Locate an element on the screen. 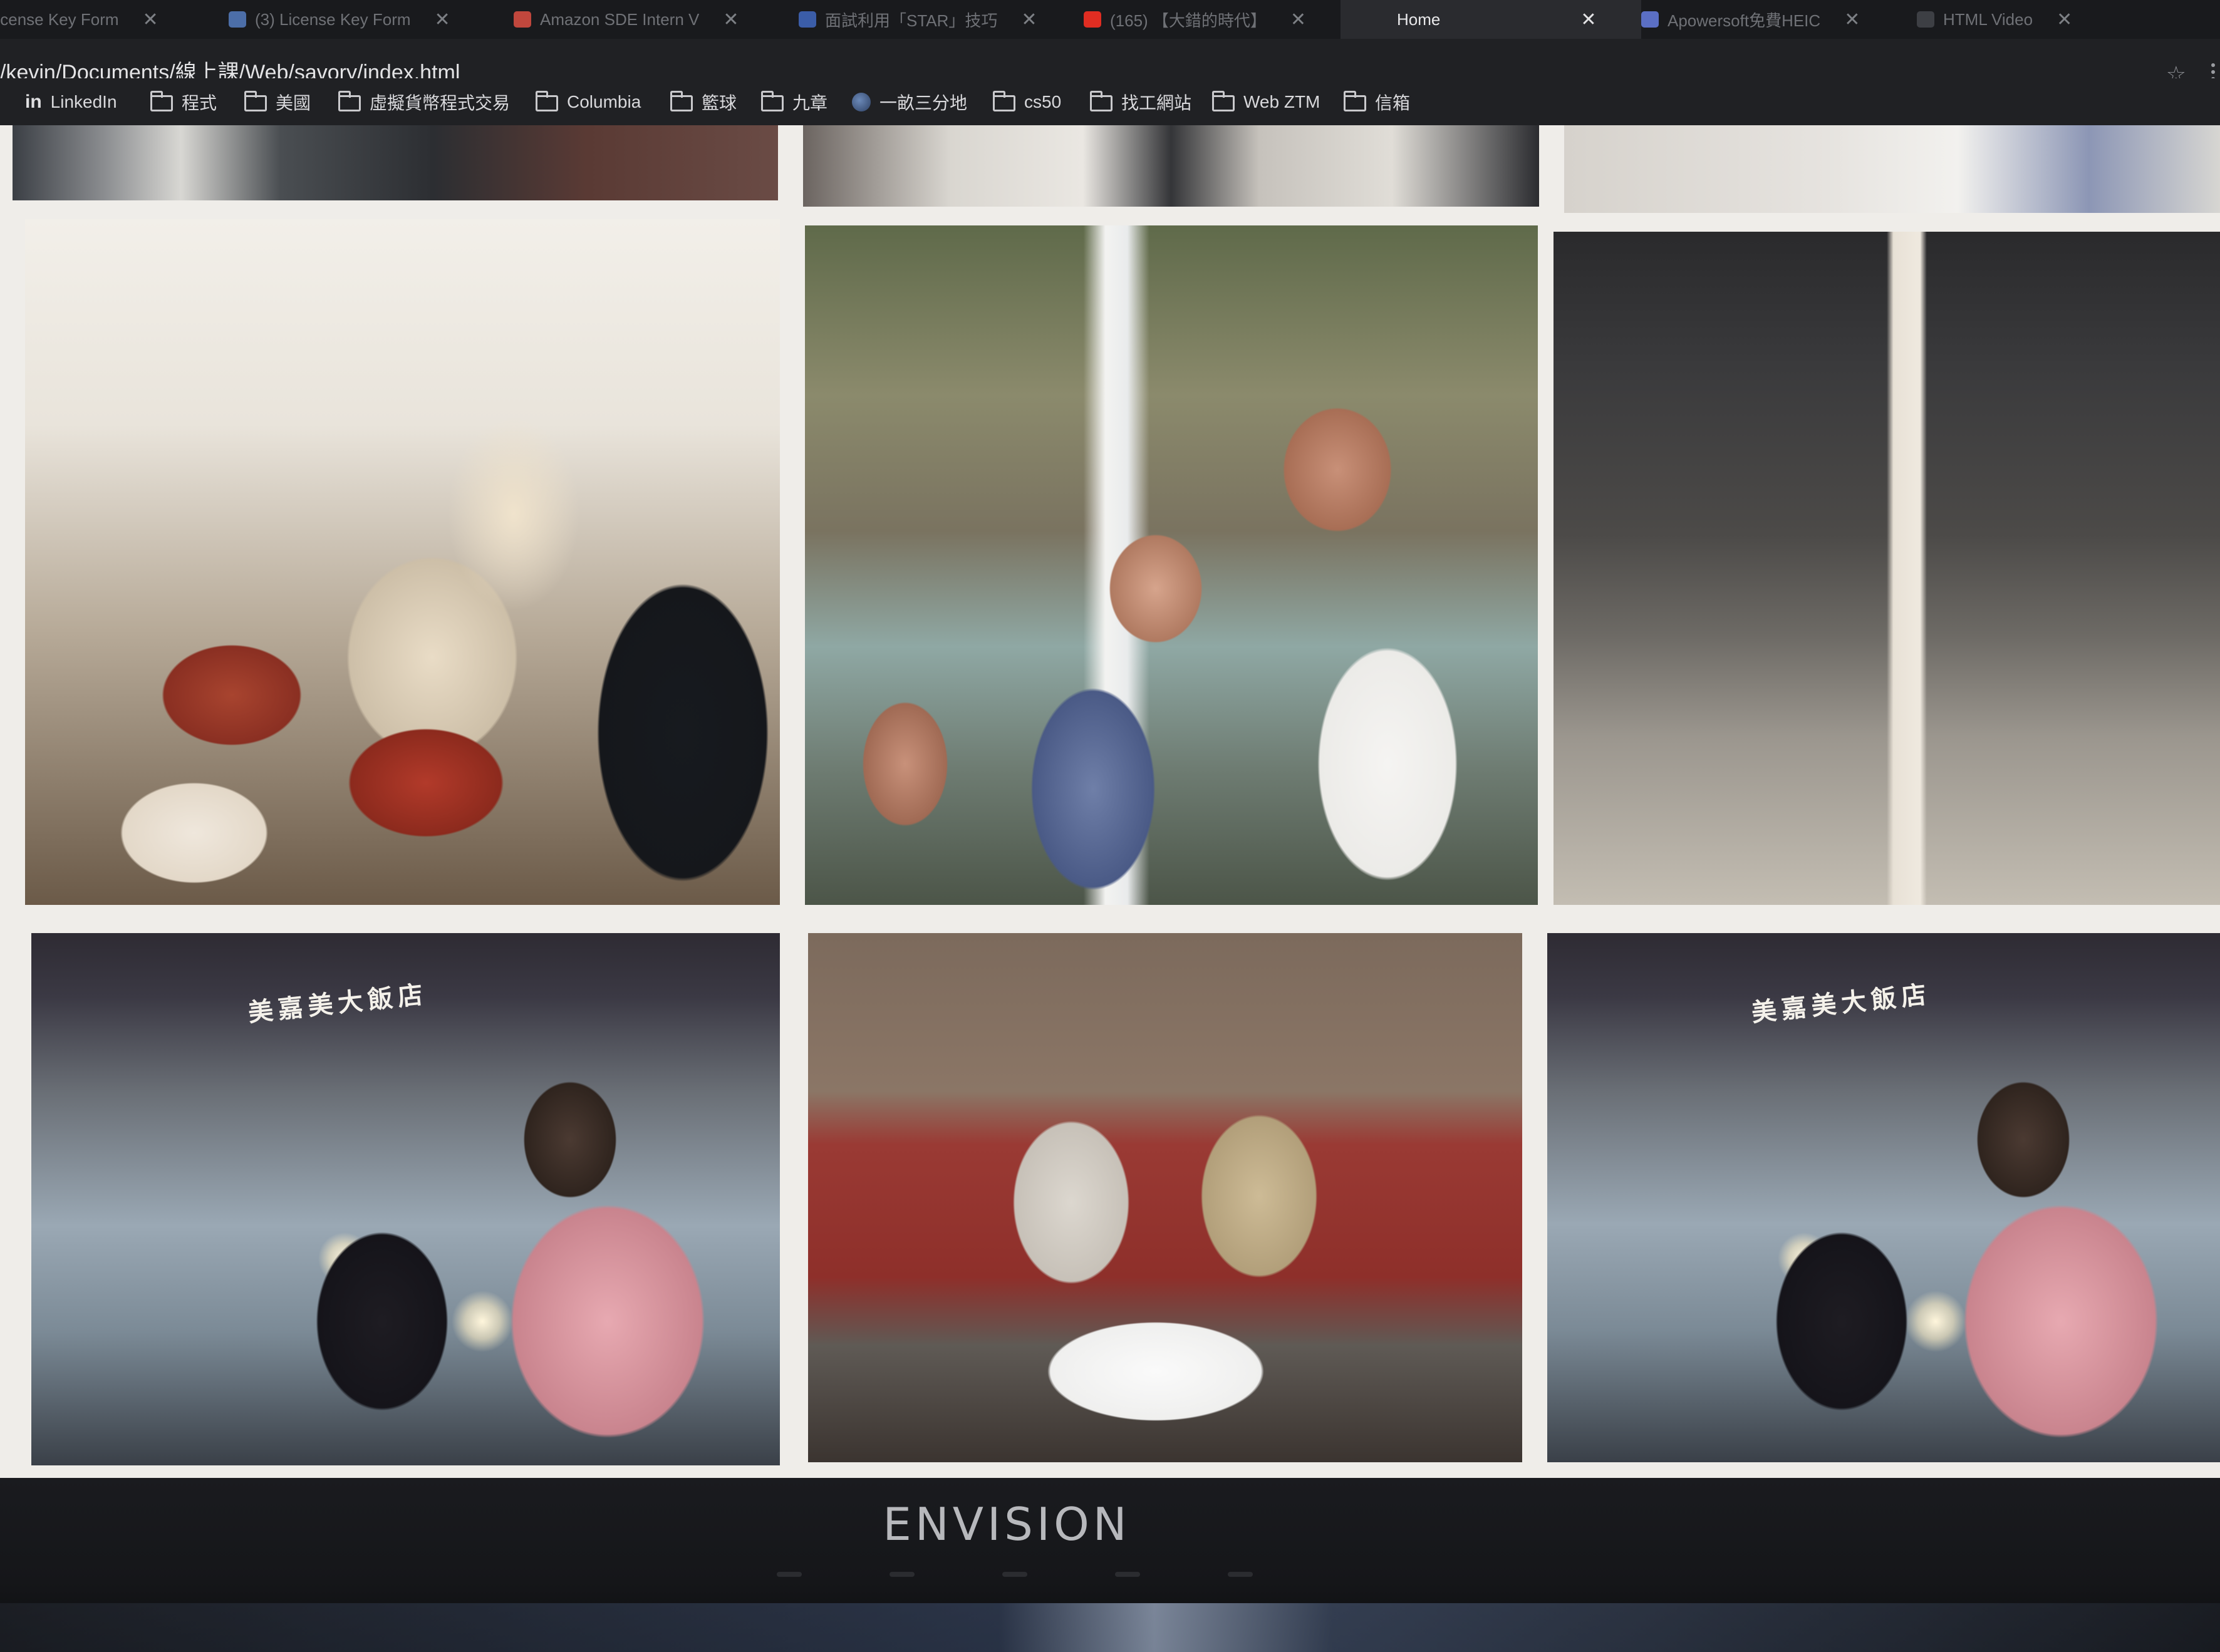 This screenshot has height=1652, width=2220. bookmark-folder-crypto: 虛擬貨幣程式交易 is located at coordinates (424, 101).